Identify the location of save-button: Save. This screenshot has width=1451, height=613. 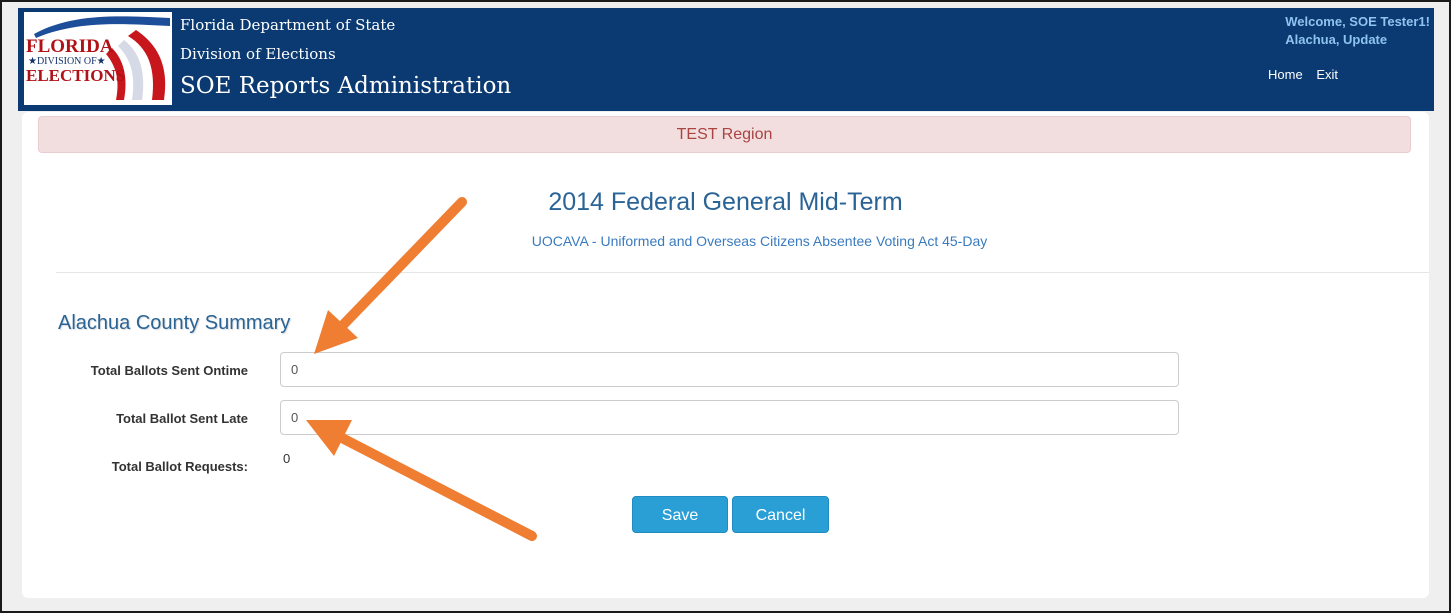
(680, 514).